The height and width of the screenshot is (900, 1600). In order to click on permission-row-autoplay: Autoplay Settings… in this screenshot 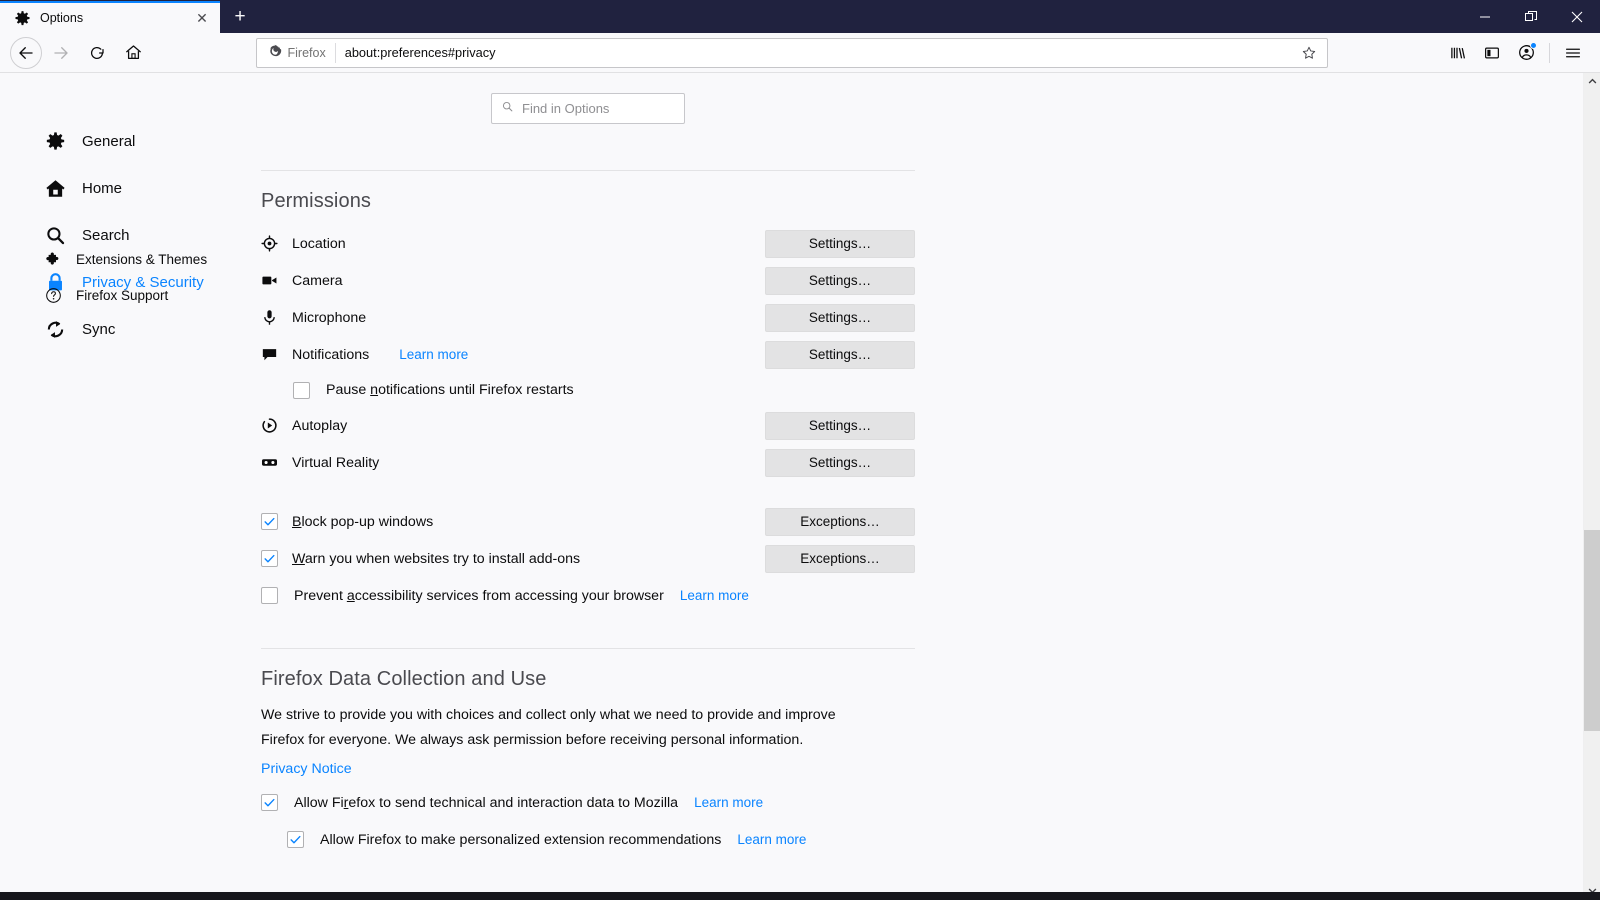, I will do `click(588, 425)`.